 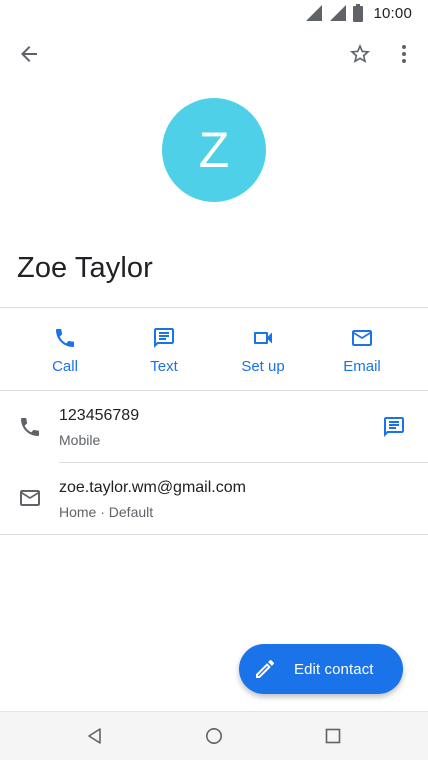 What do you see at coordinates (106, 512) in the screenshot?
I see `email-type: Home · Default` at bounding box center [106, 512].